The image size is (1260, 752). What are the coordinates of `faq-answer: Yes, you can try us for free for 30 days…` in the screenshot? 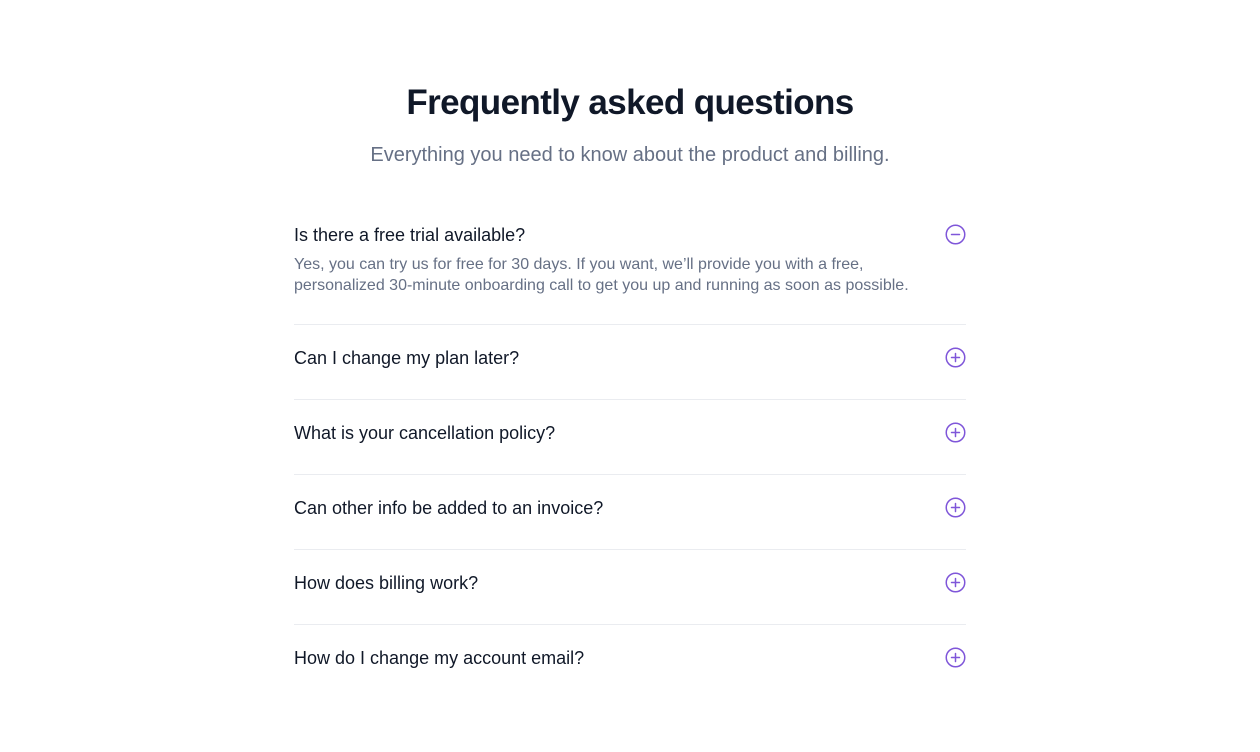 It's located at (601, 275).